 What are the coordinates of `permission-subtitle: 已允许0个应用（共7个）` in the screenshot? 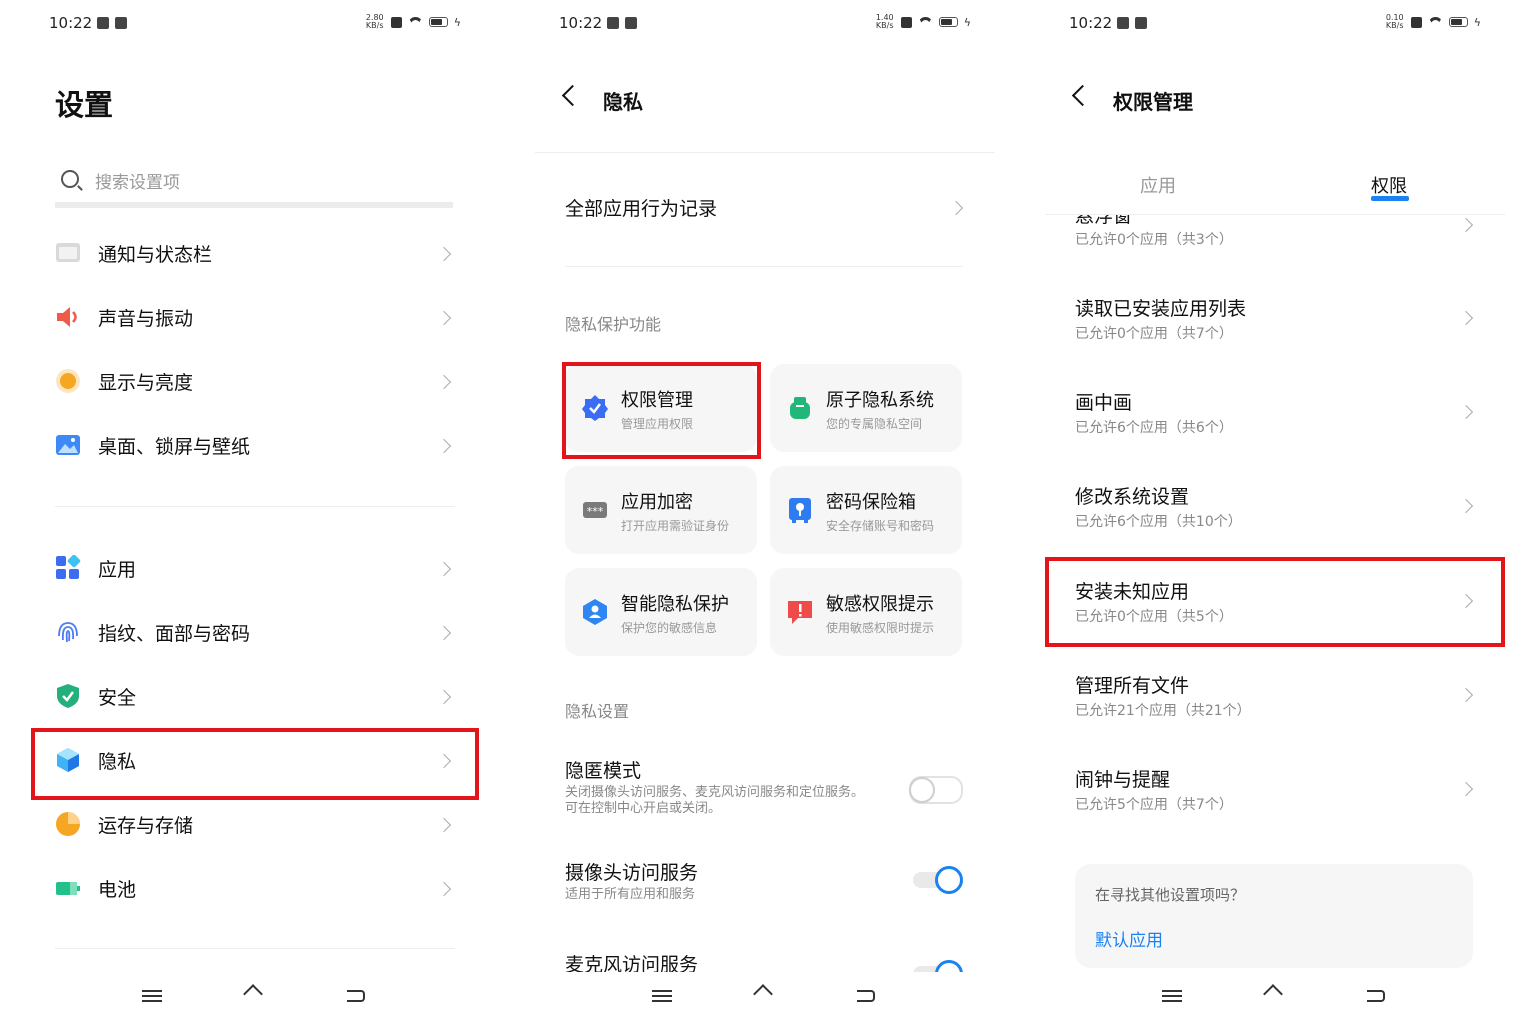 It's located at (1154, 334).